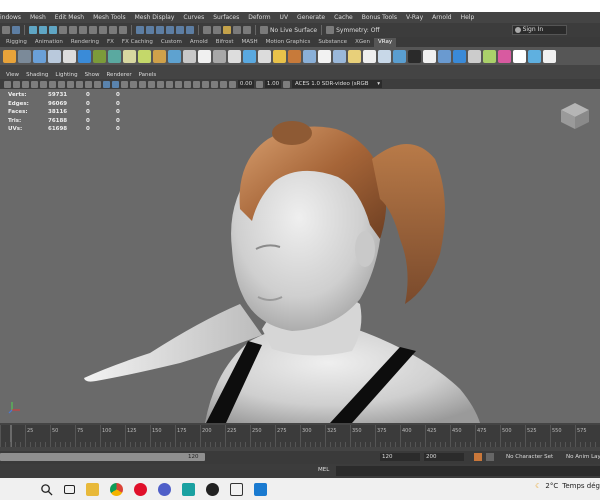  I want to click on safe-title-icon, so click(97, 84).